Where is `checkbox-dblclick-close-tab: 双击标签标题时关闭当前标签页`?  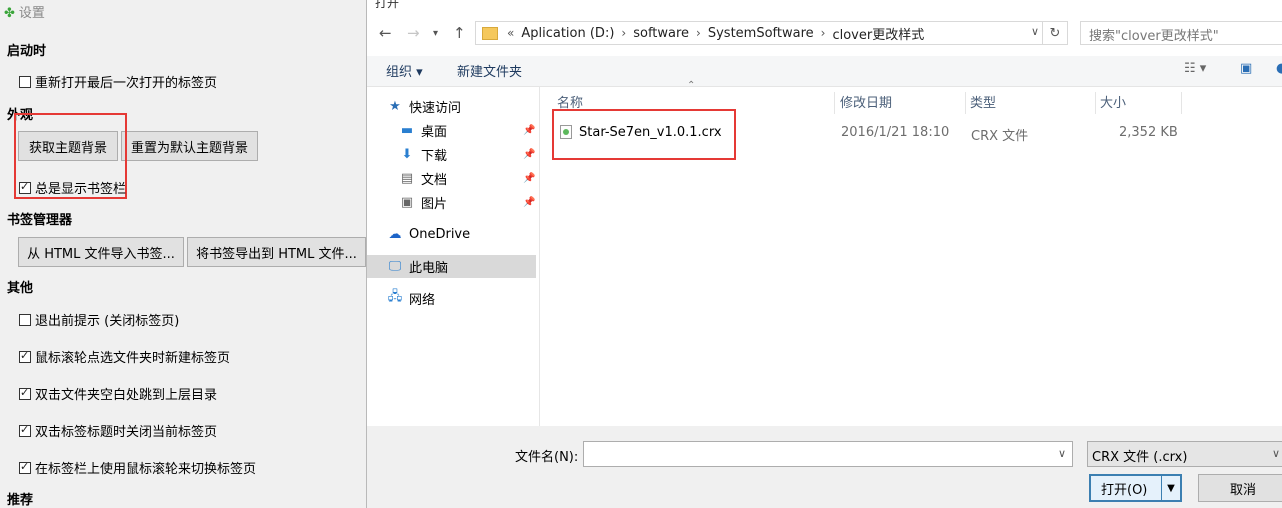 checkbox-dblclick-close-tab: 双击标签标题时关闭当前标签页 is located at coordinates (118, 430).